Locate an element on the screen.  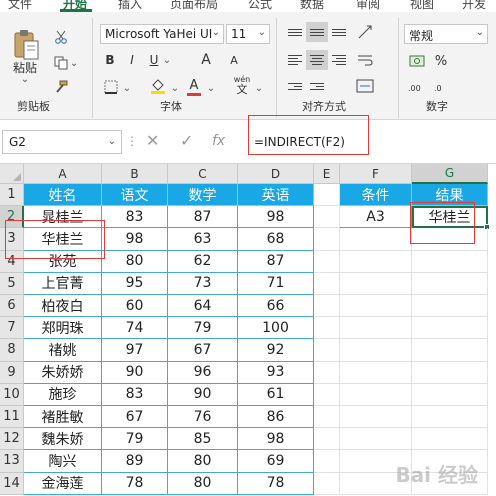
cell-b14: 78 is located at coordinates (135, 483).